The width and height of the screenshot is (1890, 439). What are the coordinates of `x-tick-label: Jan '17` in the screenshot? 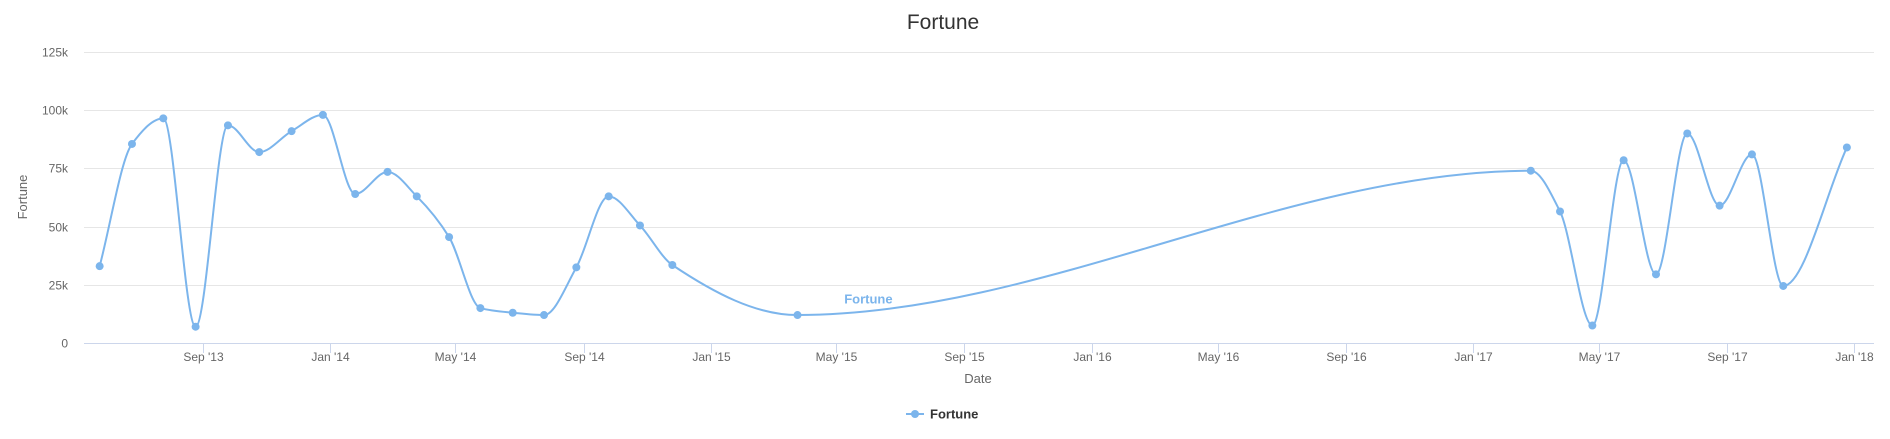 It's located at (1473, 357).